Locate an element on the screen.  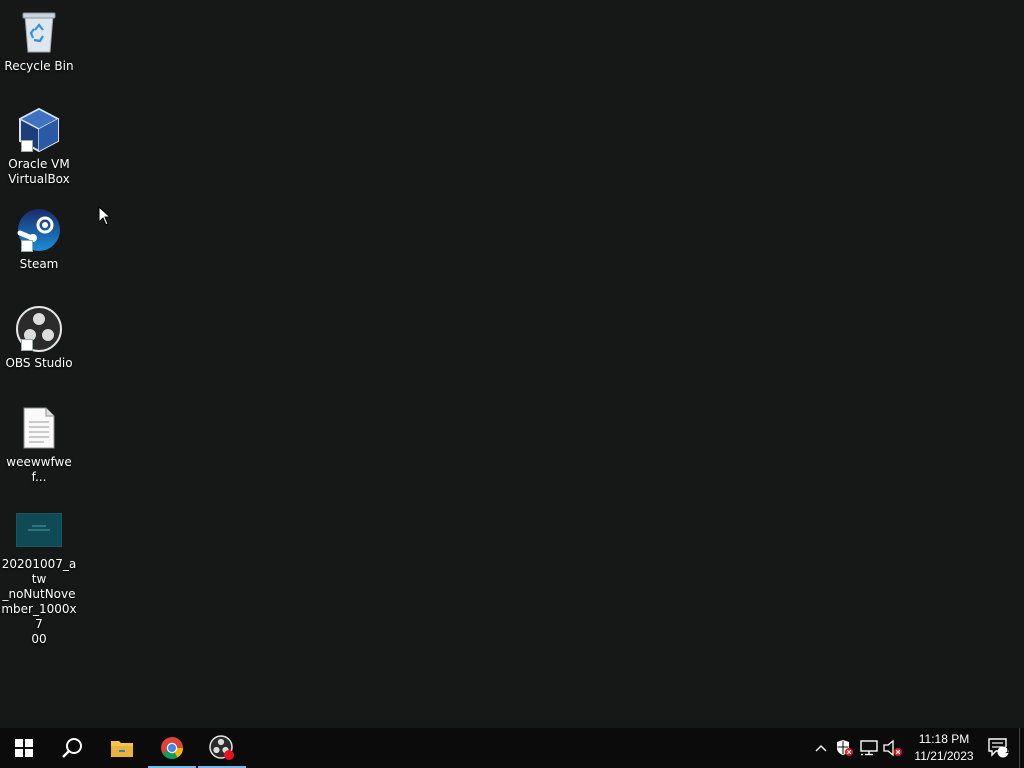
shield-warning-icon is located at coordinates (845, 748).